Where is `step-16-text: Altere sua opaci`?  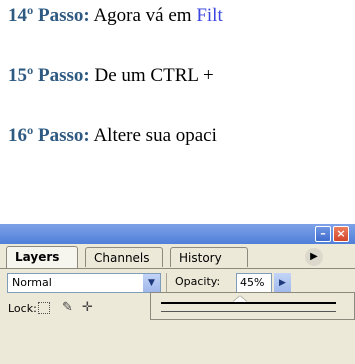
step-16-text: Altere sua opaci is located at coordinates (153, 135).